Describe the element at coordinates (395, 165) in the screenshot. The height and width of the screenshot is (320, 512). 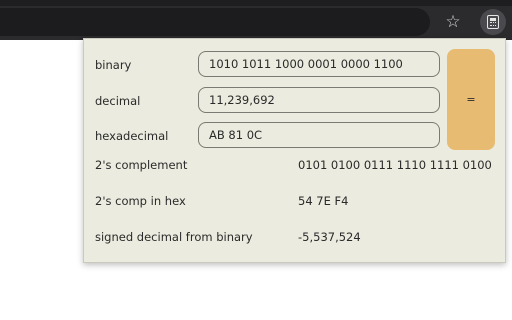
I see `twos-complement-value: 0101 0100 0111 1110 1111 0100` at that location.